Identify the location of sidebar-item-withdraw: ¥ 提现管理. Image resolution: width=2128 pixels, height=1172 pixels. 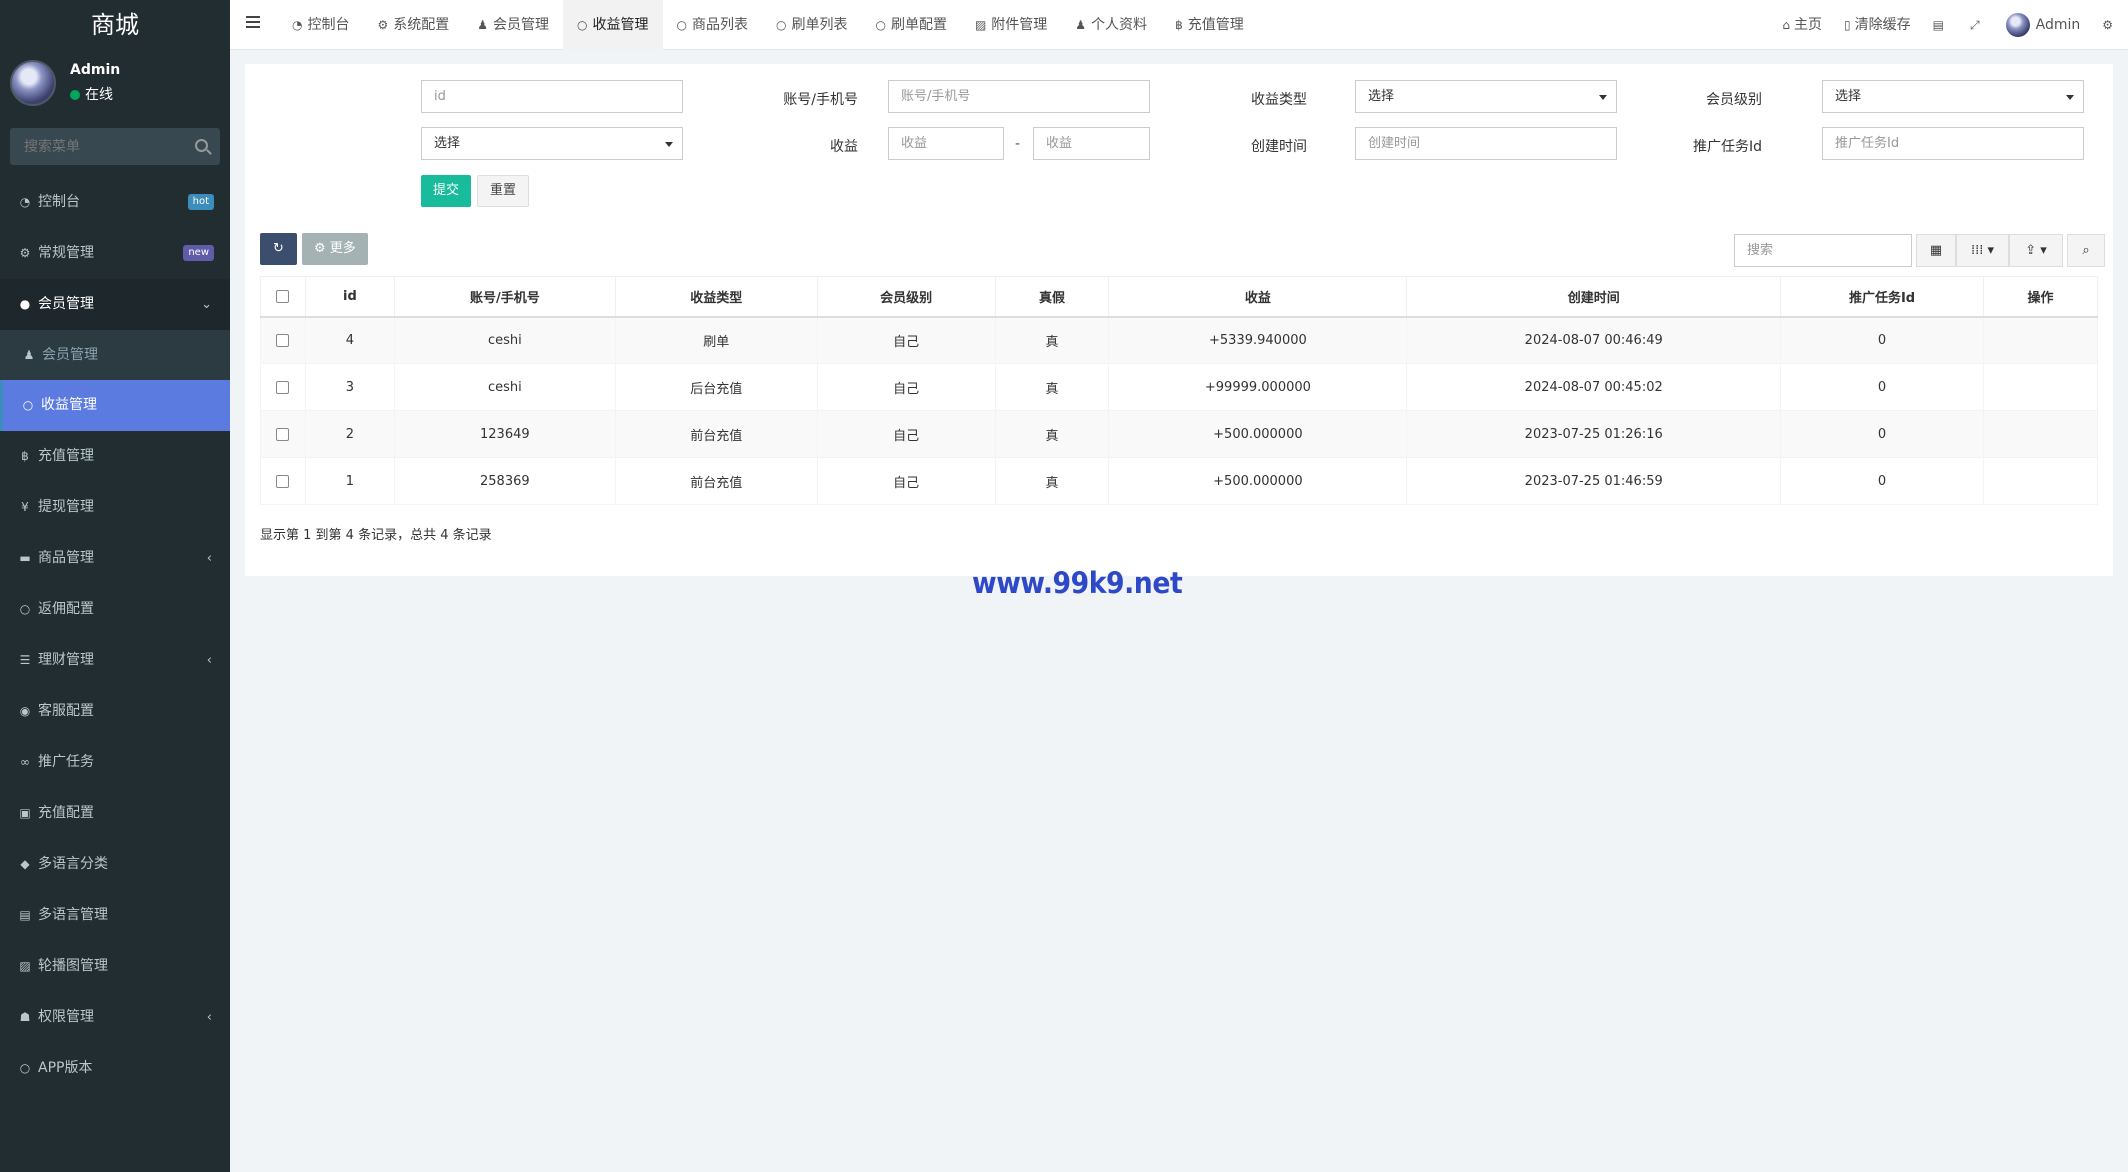
(115, 507).